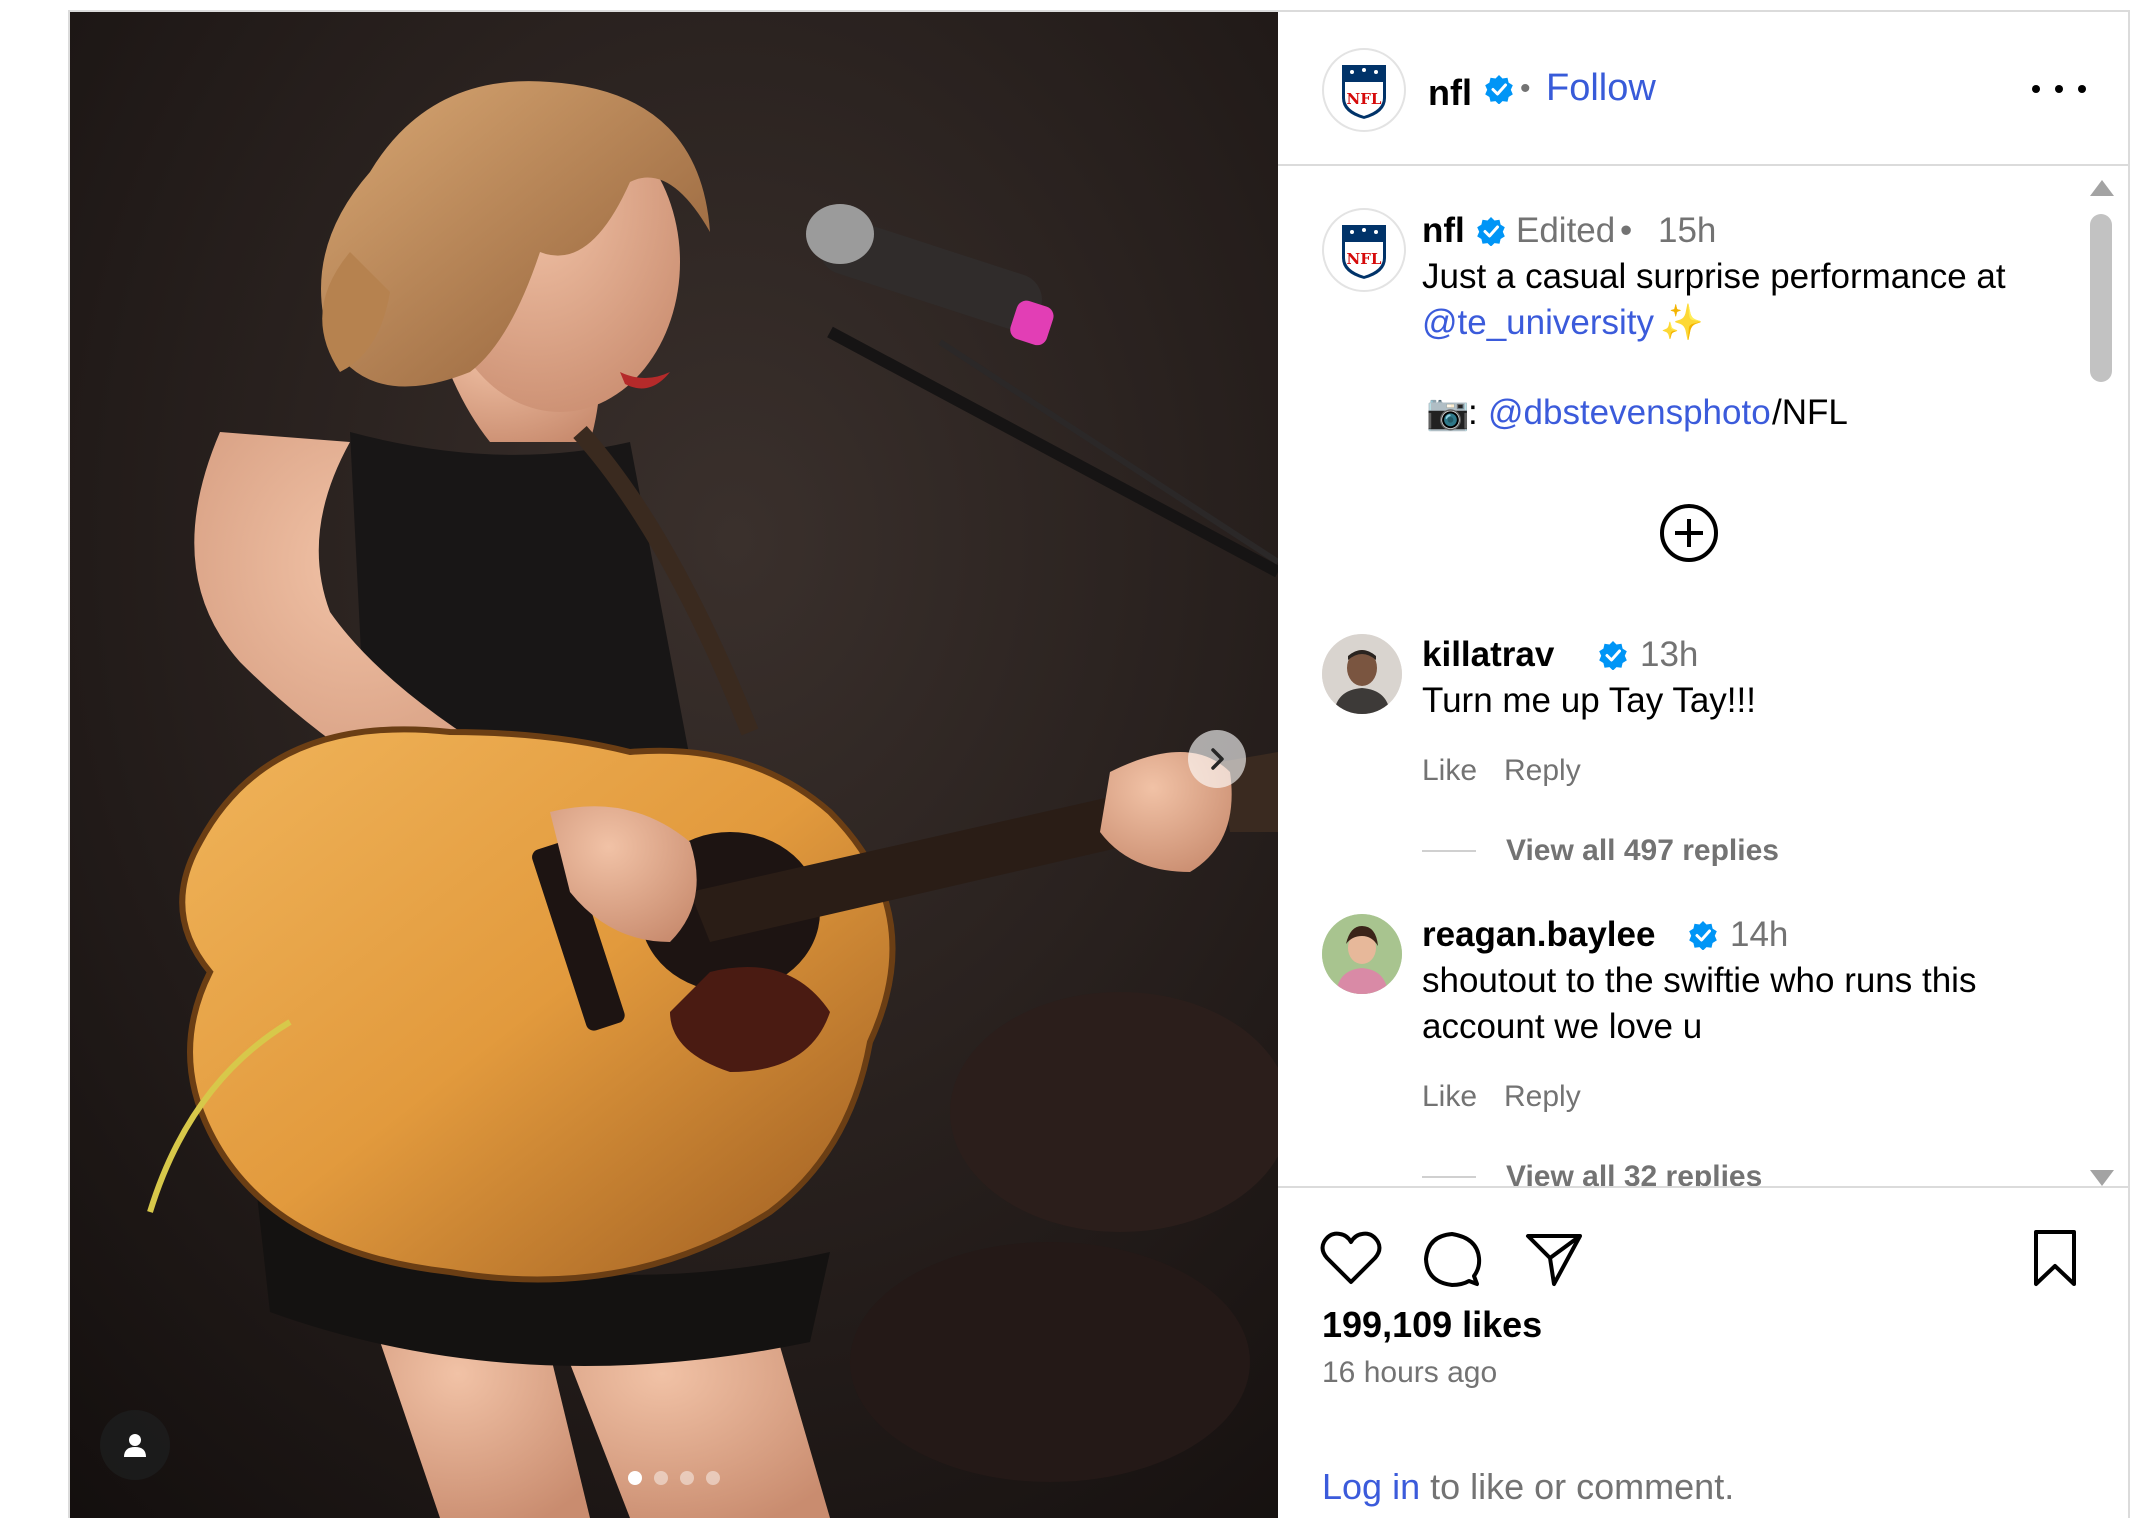 Image resolution: width=2132 pixels, height=1540 pixels. I want to click on comment-text-line1: shoutout to the swiftie who runs this, so click(1699, 980).